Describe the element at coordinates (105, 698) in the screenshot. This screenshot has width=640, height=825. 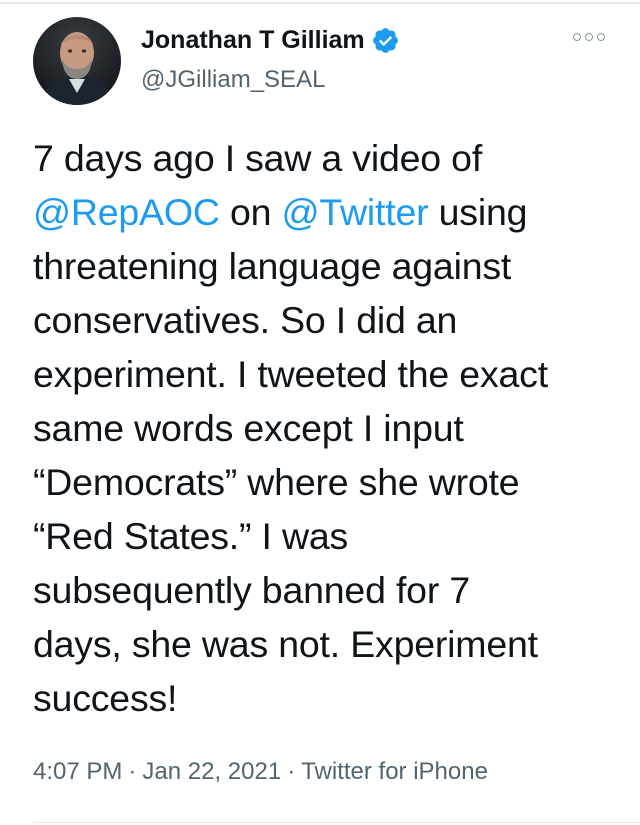
I see `tweet-text-segment: success!` at that location.